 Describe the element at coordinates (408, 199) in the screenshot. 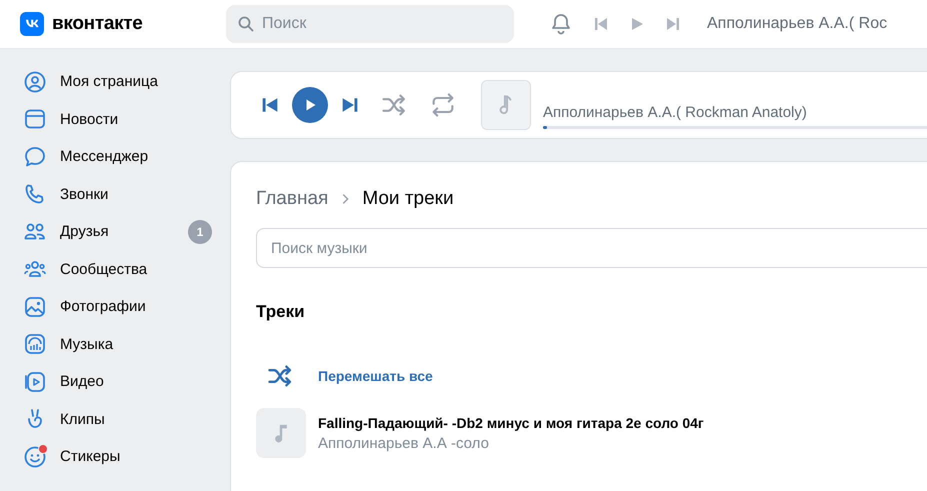

I see `breadcrumb-link: Мои треки` at that location.